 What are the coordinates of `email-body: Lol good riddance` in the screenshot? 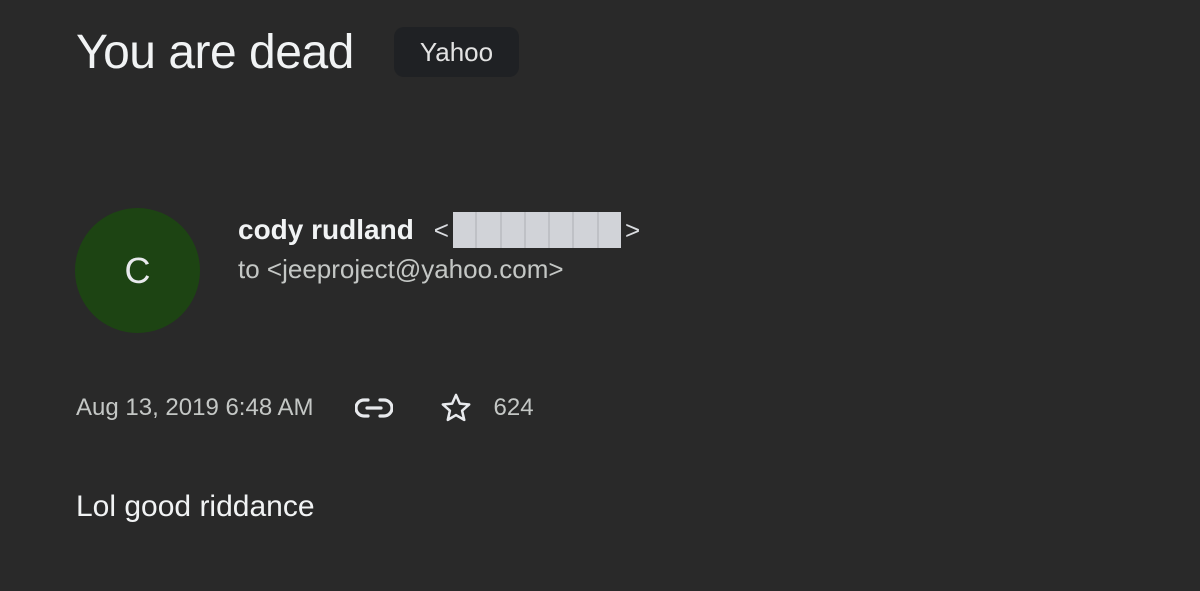 It's located at (195, 506).